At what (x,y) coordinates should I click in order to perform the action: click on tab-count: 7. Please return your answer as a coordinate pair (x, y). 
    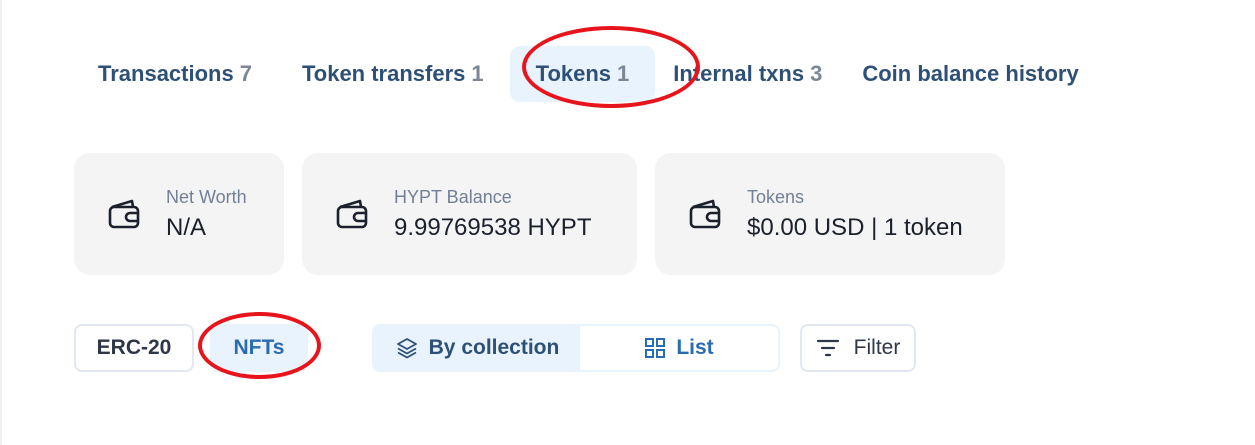
    Looking at the image, I should click on (245, 73).